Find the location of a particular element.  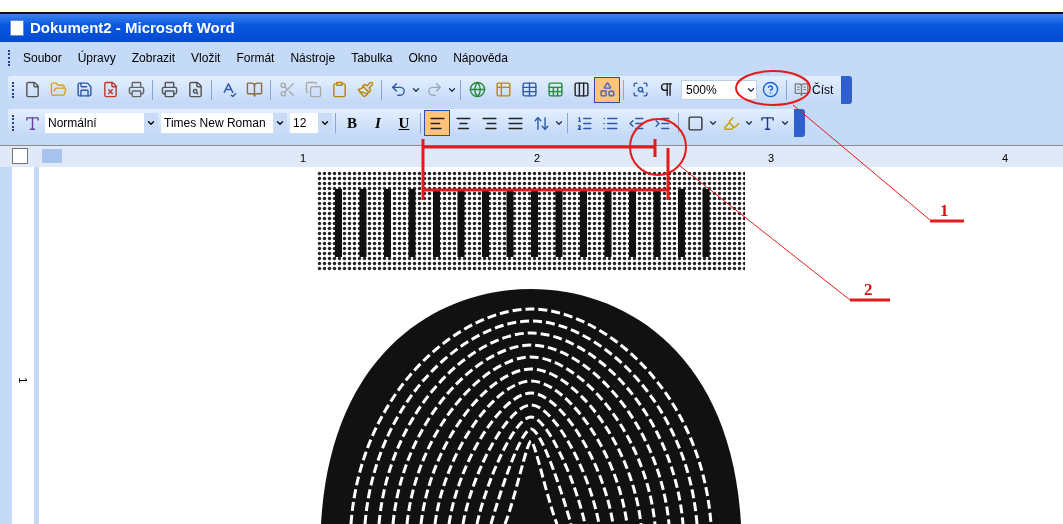

menu-item: Okno is located at coordinates (423, 57).